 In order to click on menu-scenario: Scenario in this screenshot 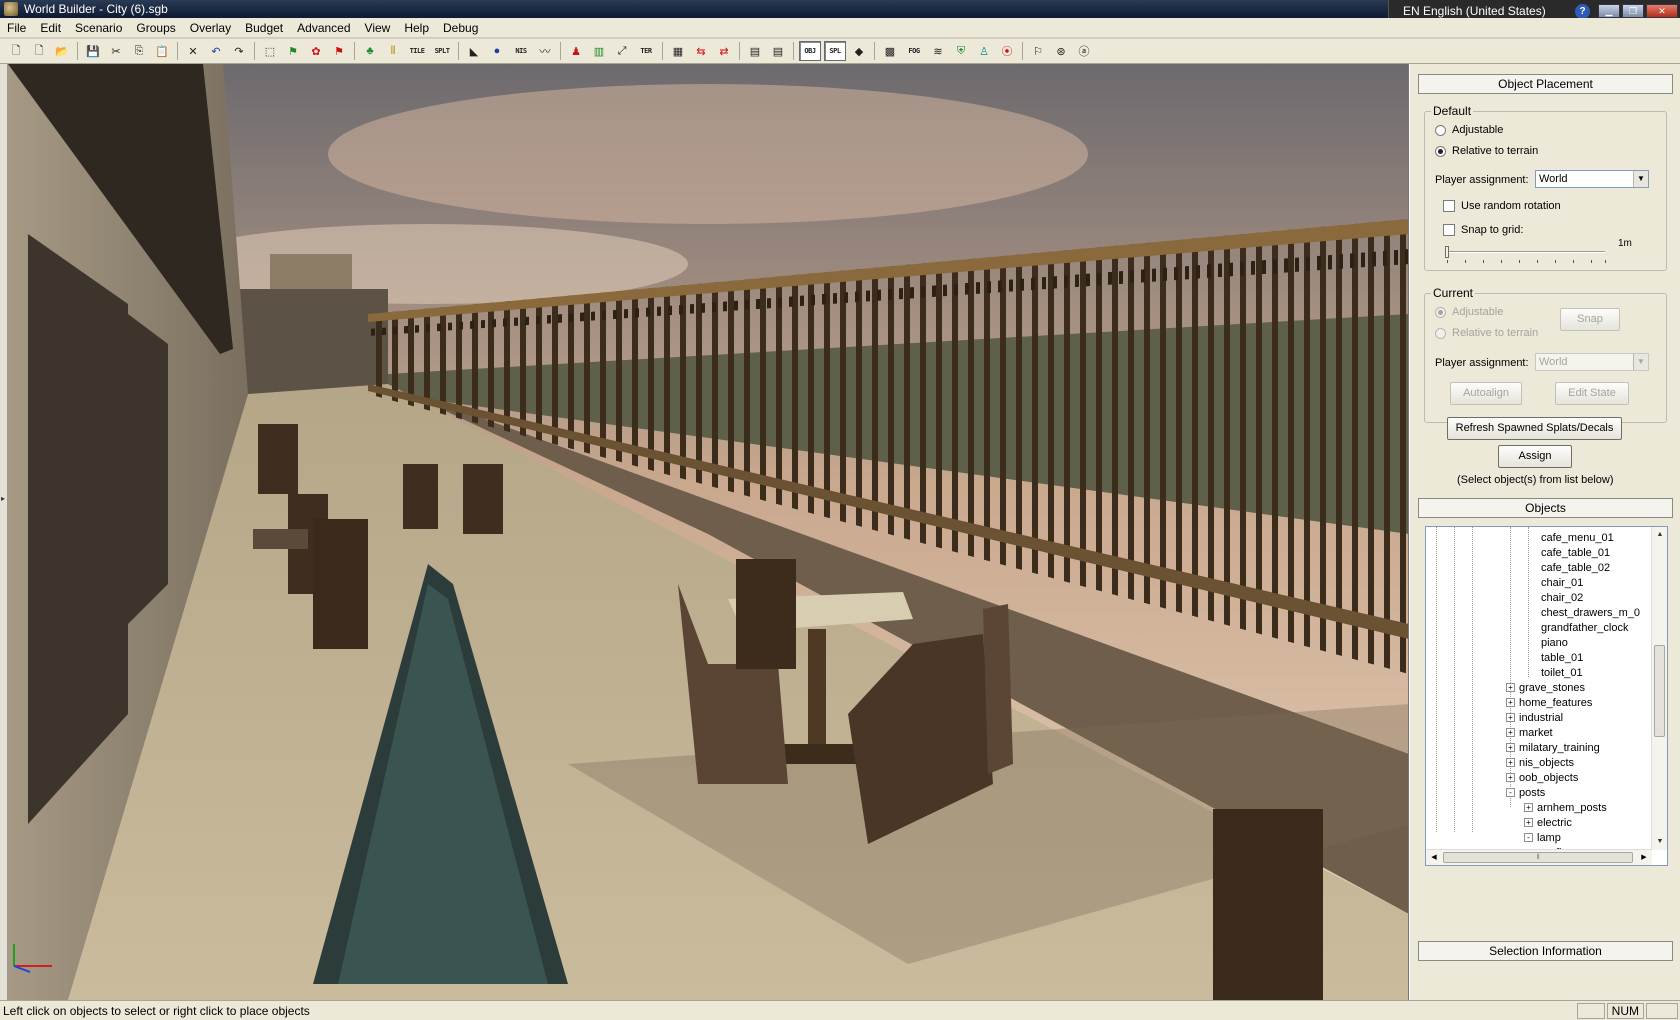, I will do `click(98, 28)`.